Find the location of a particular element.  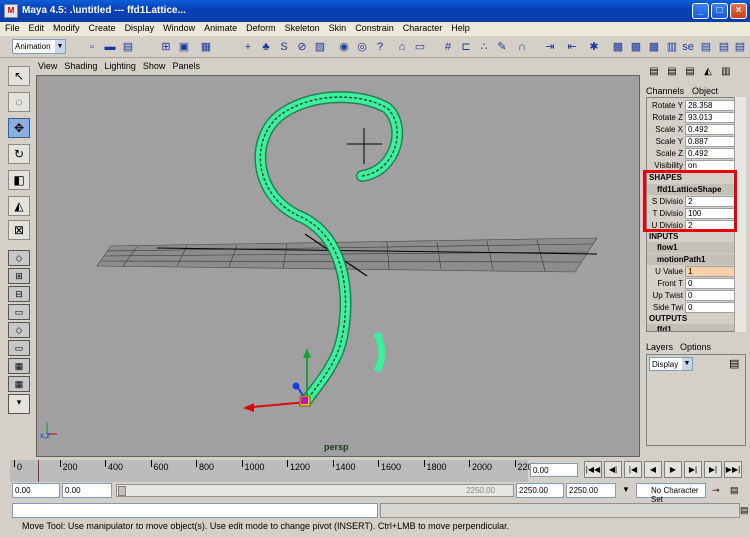

menu-file: File is located at coordinates (12, 27).